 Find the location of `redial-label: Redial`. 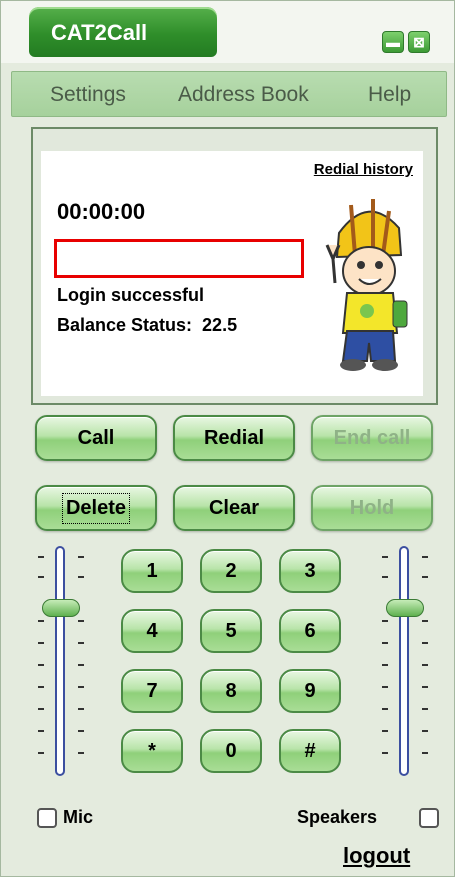

redial-label: Redial is located at coordinates (234, 437).